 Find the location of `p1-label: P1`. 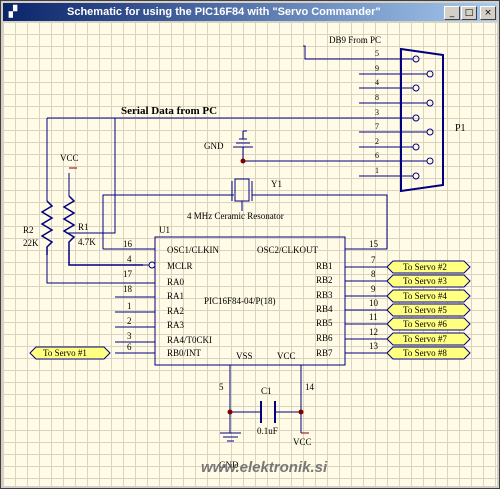

p1-label: P1 is located at coordinates (460, 128).